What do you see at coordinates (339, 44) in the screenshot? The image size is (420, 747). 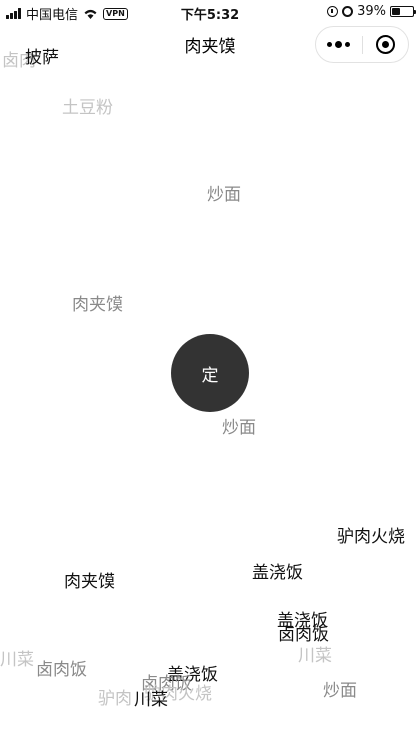 I see `more-button` at bounding box center [339, 44].